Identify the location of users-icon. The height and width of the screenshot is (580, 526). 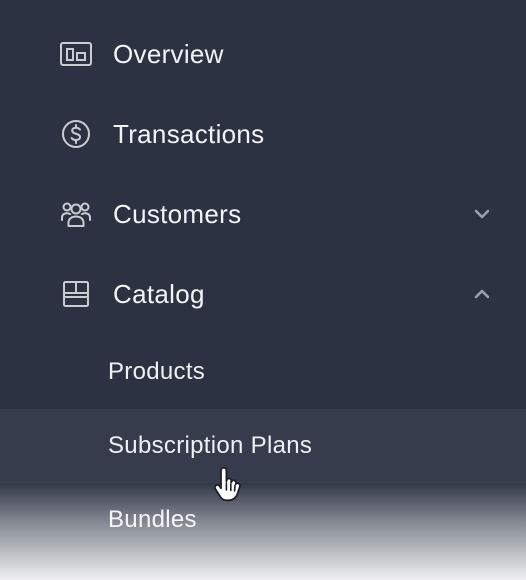
(76, 214).